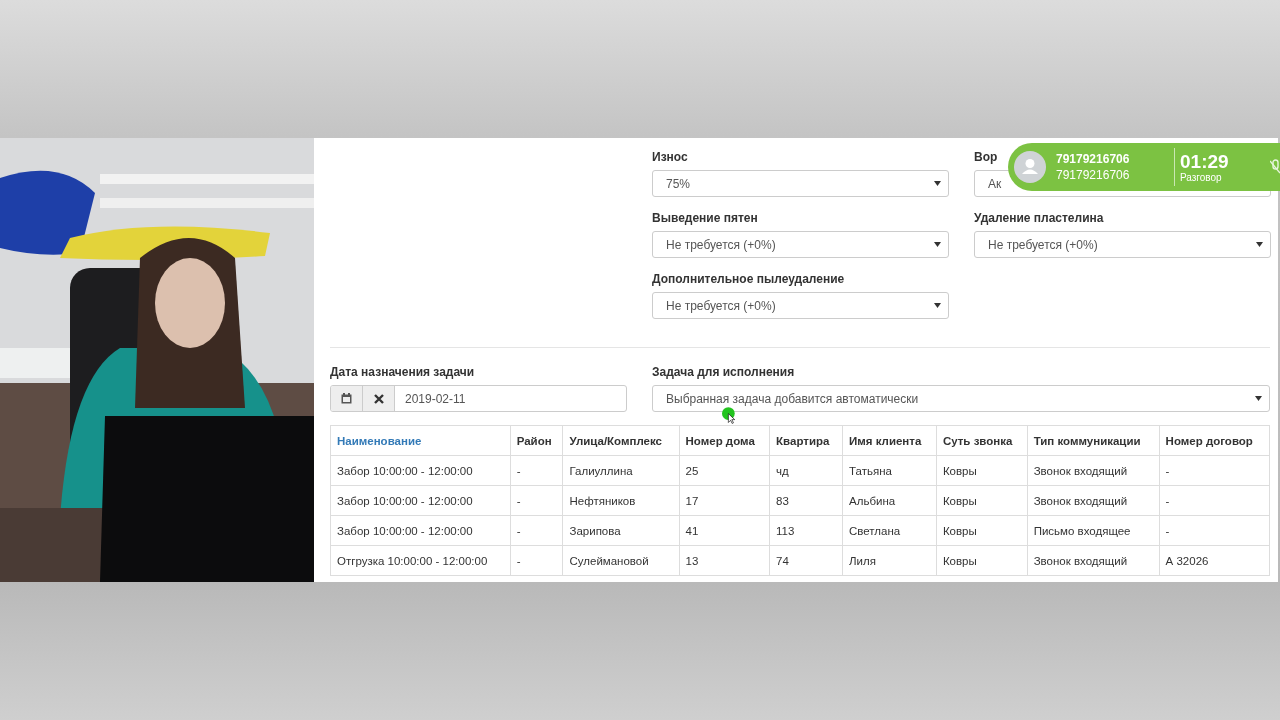  I want to click on call-timer: 01:29, so click(1204, 161).